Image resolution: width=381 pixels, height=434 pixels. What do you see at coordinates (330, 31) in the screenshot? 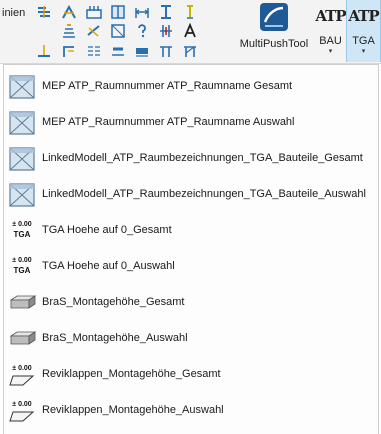
I see `bau-button: ATP BAU ▾` at bounding box center [330, 31].